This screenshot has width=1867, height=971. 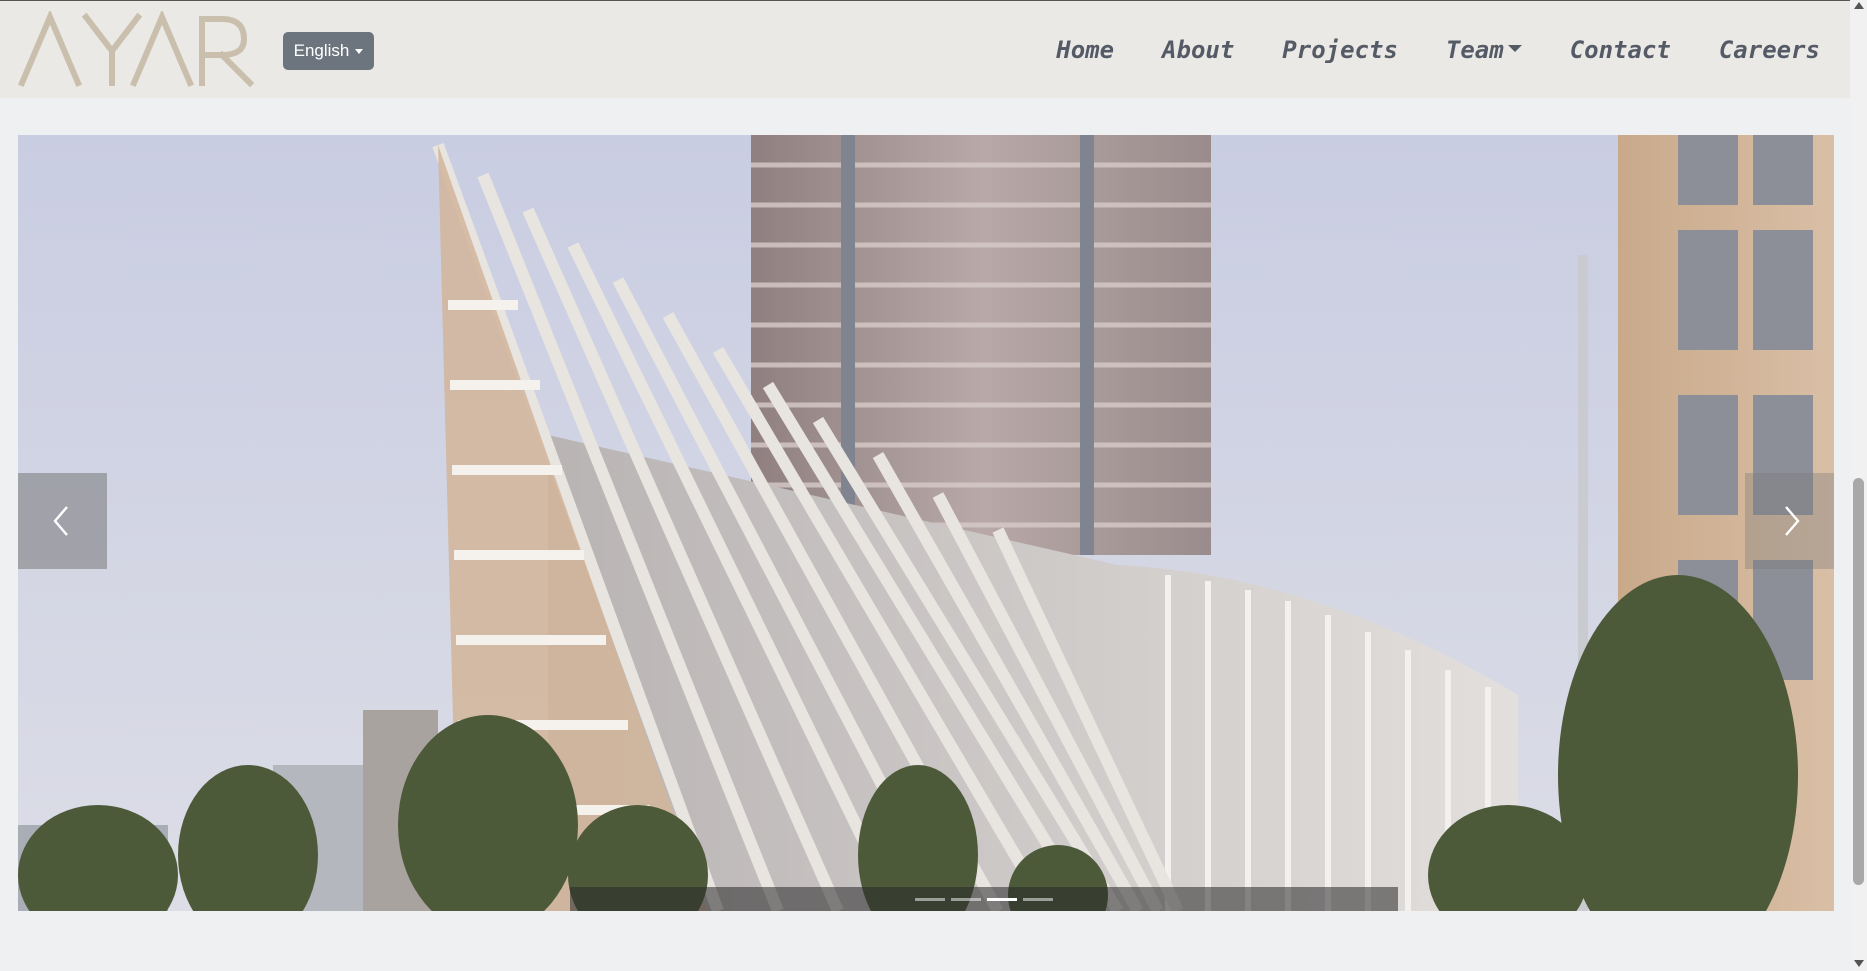 What do you see at coordinates (1859, 5) in the screenshot?
I see `scroll-up-arrow-icon` at bounding box center [1859, 5].